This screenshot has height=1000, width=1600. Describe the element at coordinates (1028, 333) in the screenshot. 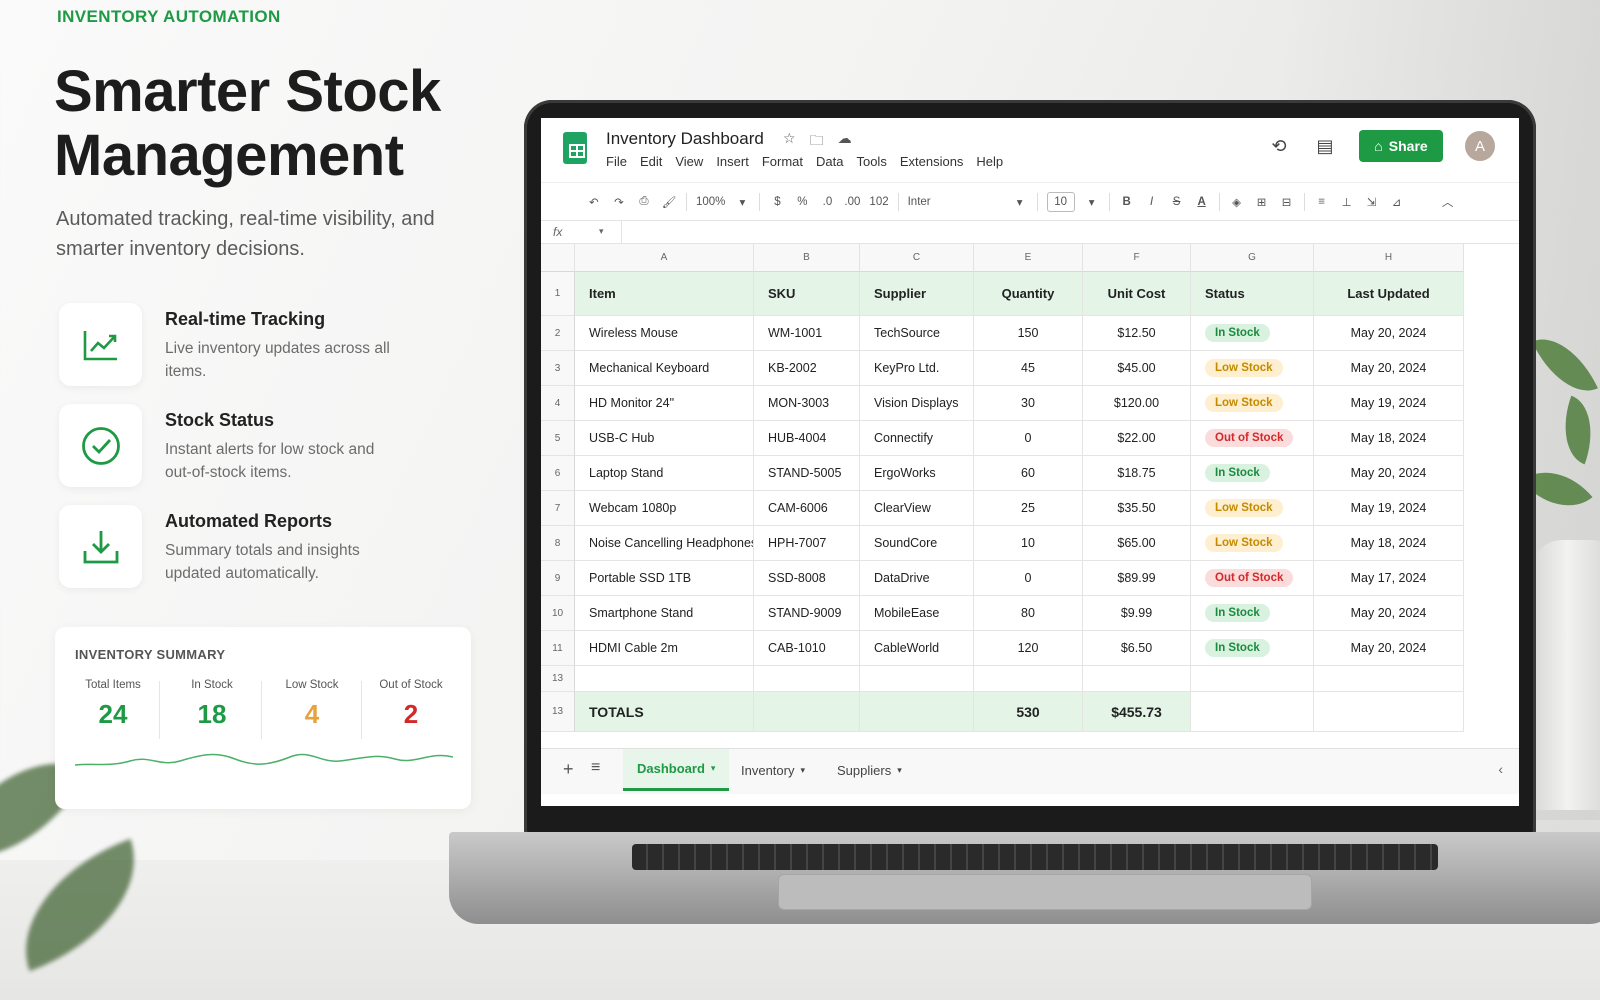

I see `table-cell-qty: 150` at that location.